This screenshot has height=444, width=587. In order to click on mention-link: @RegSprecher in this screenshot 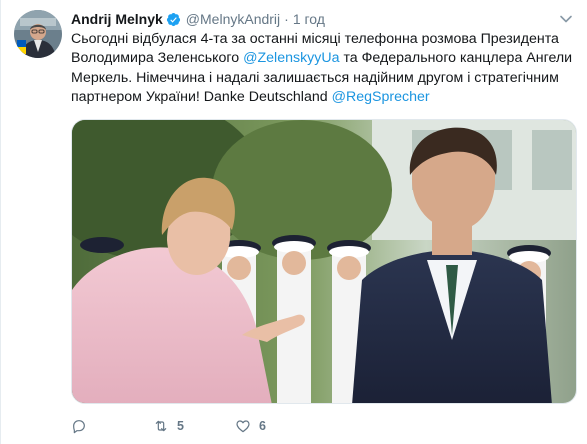, I will do `click(381, 97)`.